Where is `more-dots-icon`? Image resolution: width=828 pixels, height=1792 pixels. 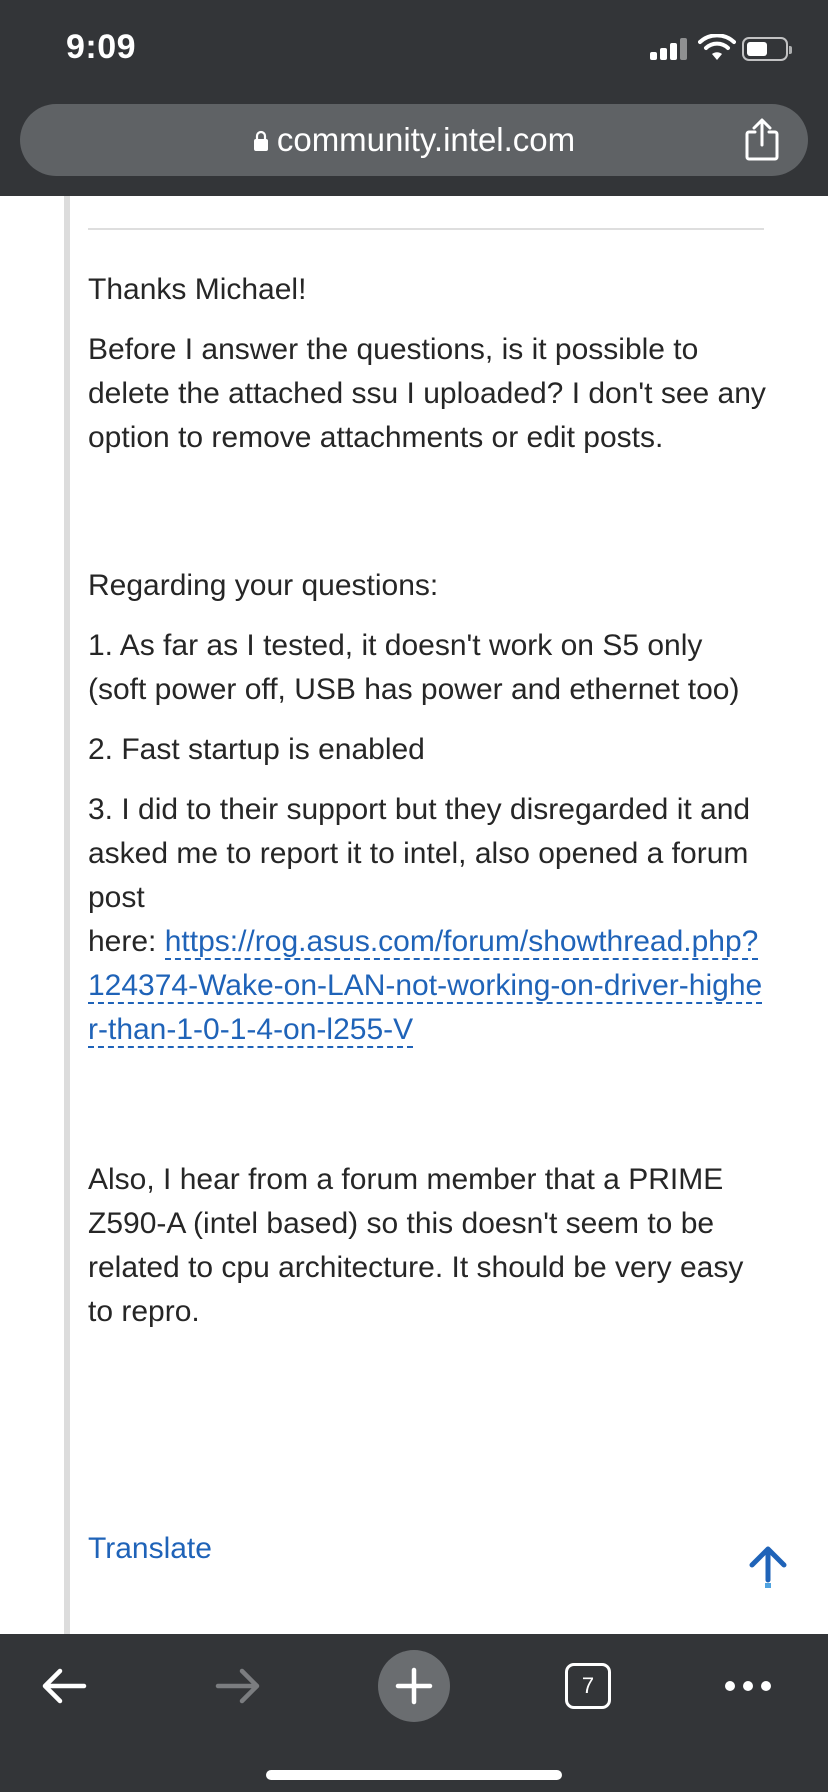
more-dots-icon is located at coordinates (748, 1686).